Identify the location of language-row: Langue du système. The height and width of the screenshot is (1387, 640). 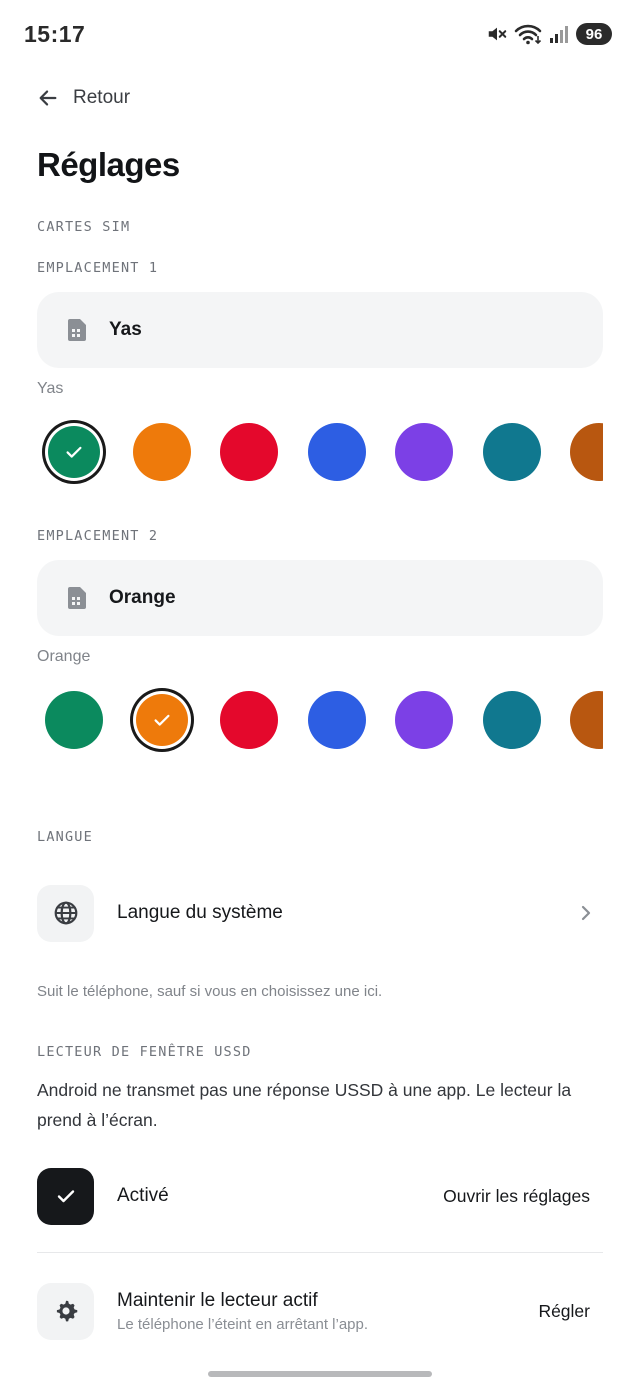
(320, 913).